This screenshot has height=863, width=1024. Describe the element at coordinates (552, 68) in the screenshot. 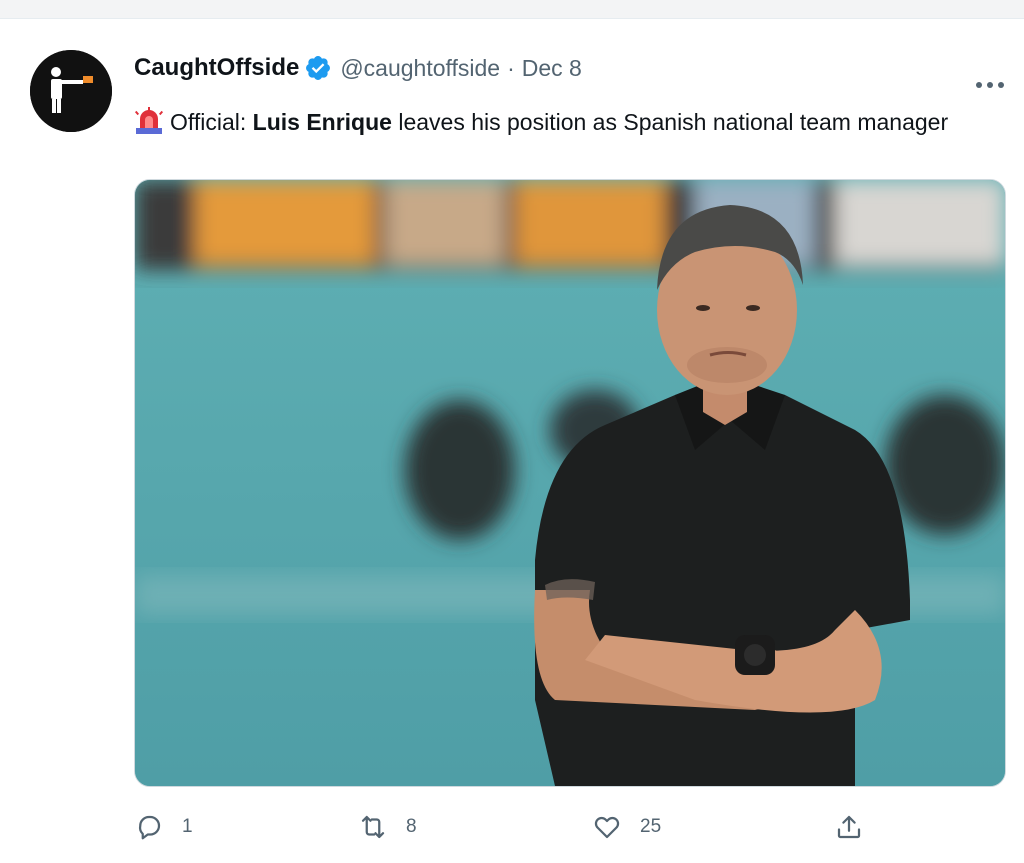

I see `tweet-date: Dec 8` at that location.